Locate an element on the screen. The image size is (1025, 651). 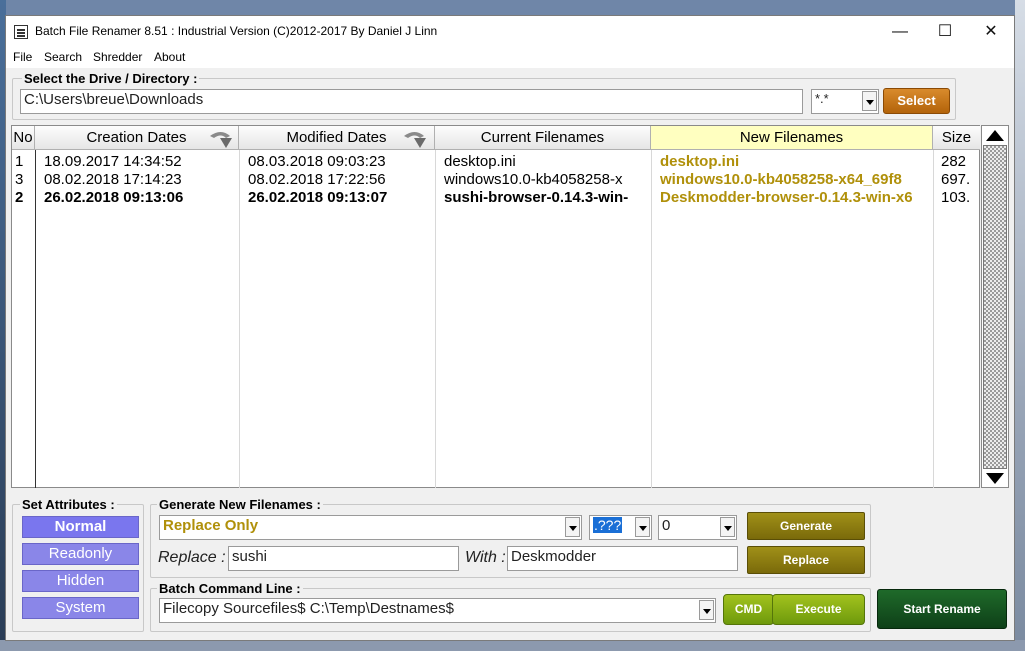
desktop-background-bottom is located at coordinates (512, 645).